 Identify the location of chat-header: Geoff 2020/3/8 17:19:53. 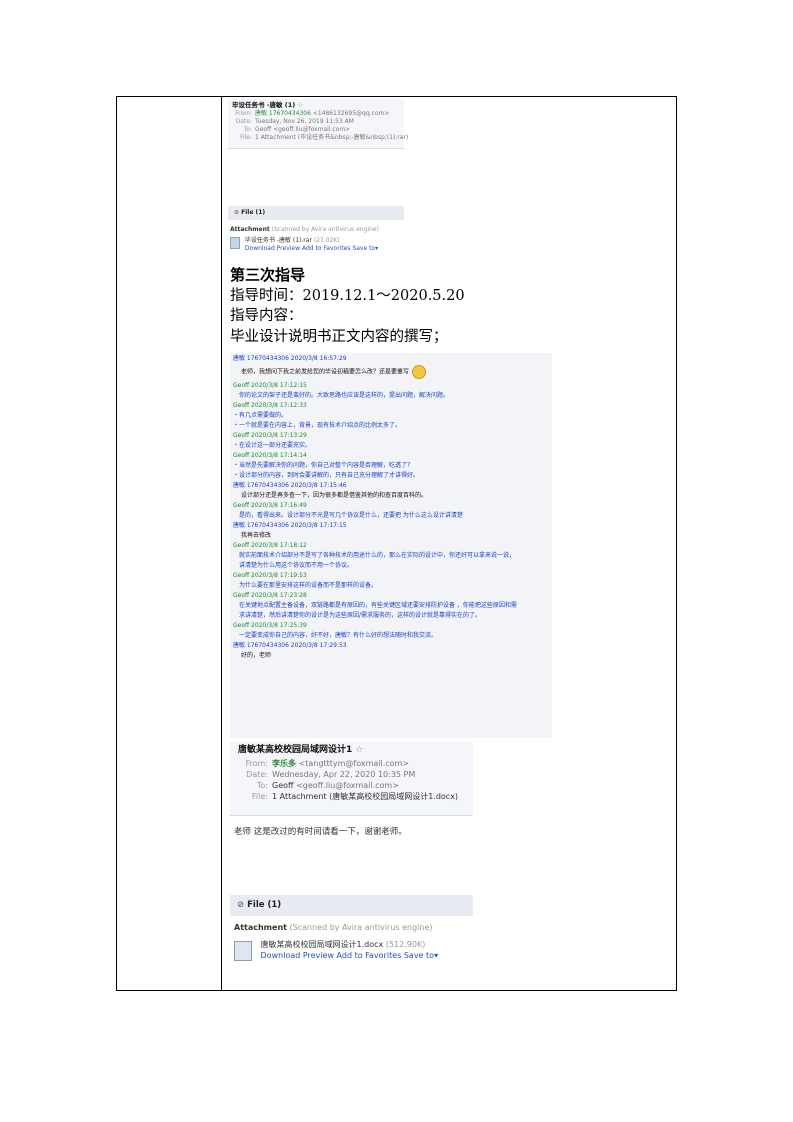
(270, 575).